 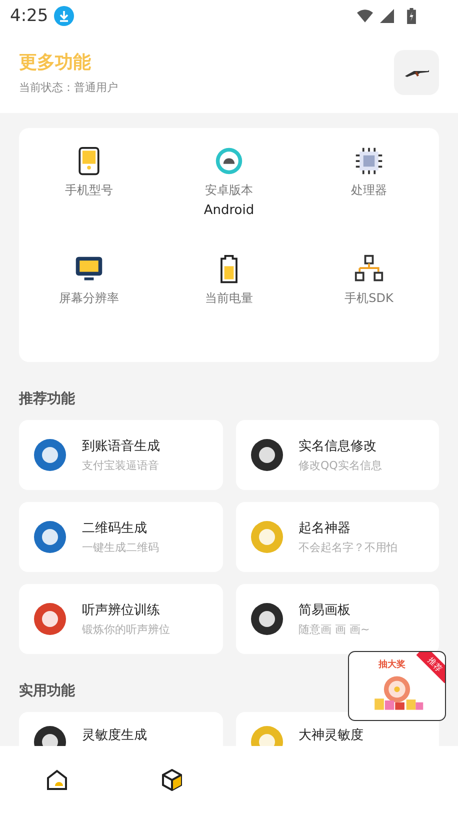 I want to click on feature-subtitle: 随意画 画 画~, so click(x=334, y=629).